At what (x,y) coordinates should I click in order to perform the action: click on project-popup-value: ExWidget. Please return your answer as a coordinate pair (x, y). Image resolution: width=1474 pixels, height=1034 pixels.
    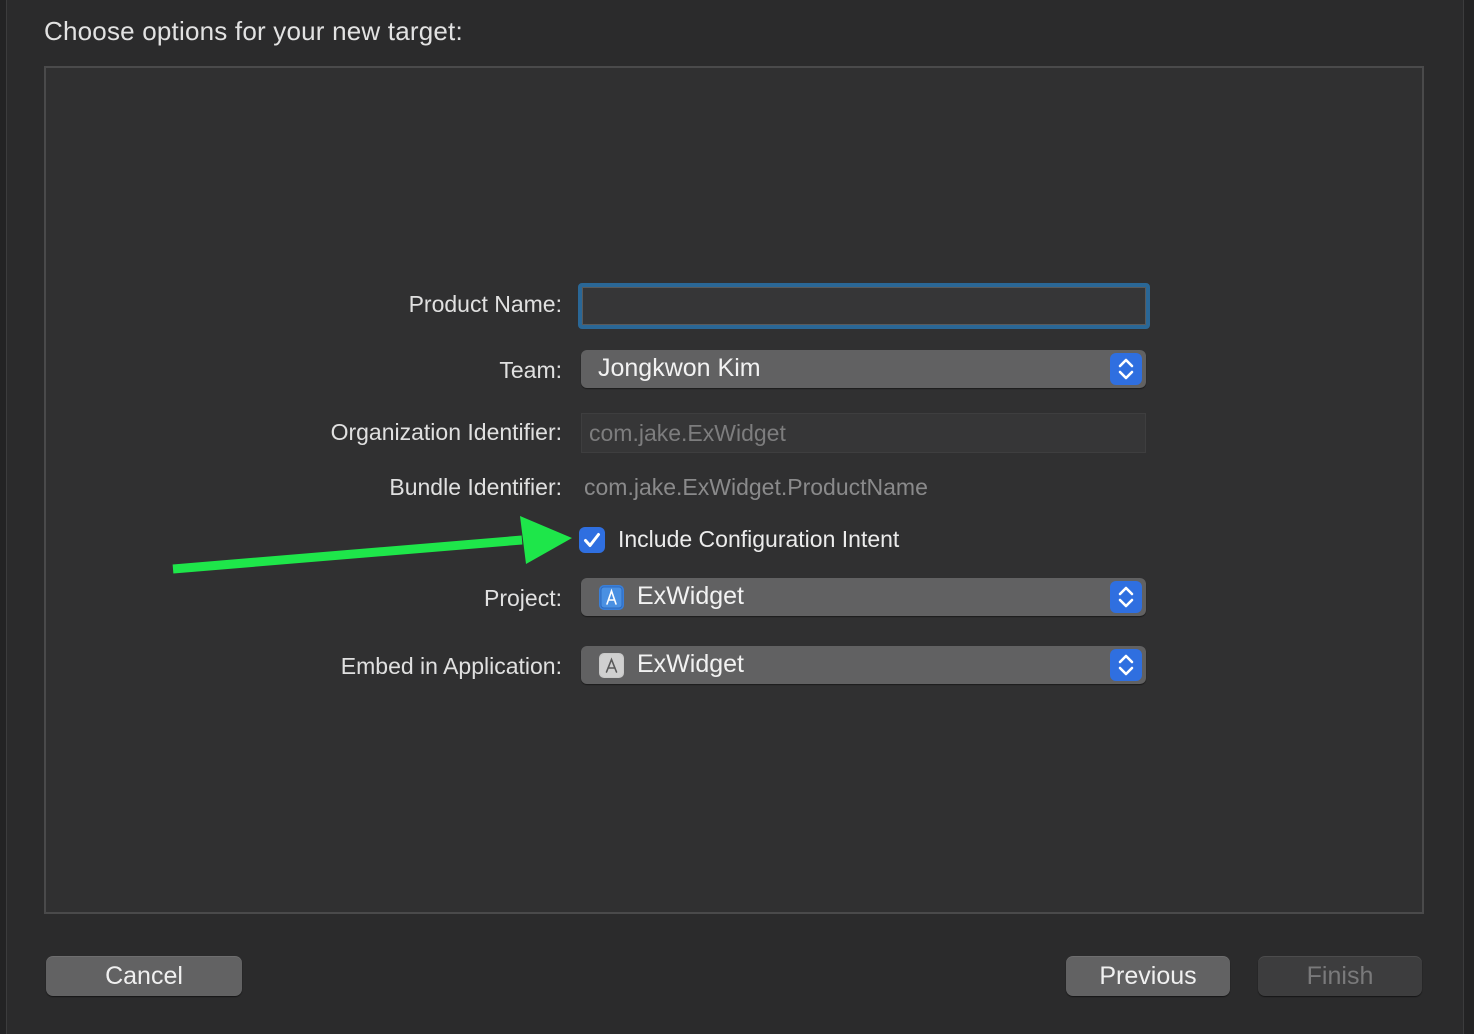
    Looking at the image, I should click on (690, 596).